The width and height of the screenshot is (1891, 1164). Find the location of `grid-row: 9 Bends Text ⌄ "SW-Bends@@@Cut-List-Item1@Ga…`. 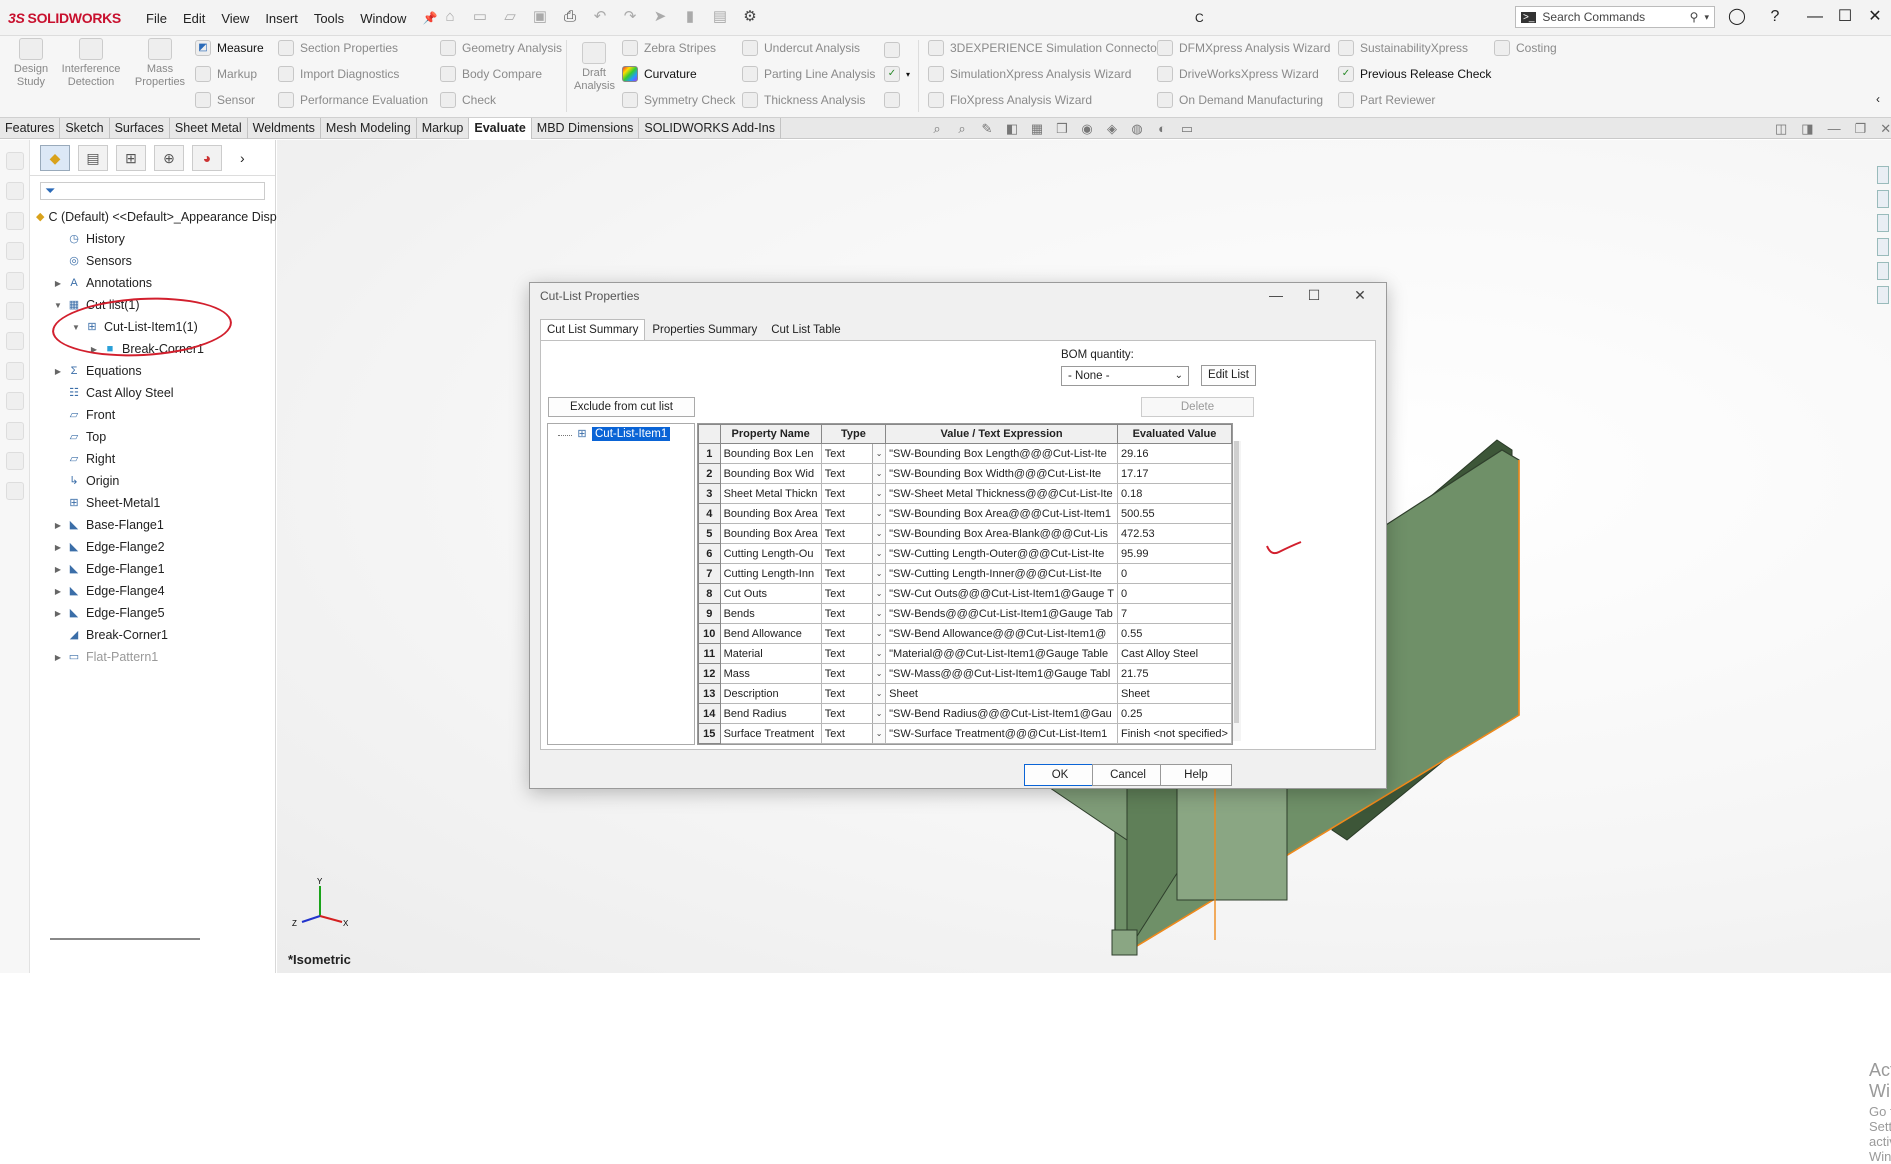

grid-row: 9 Bends Text ⌄ "SW-Bends@@@Cut-List-Item1@Ga… is located at coordinates (965, 613).